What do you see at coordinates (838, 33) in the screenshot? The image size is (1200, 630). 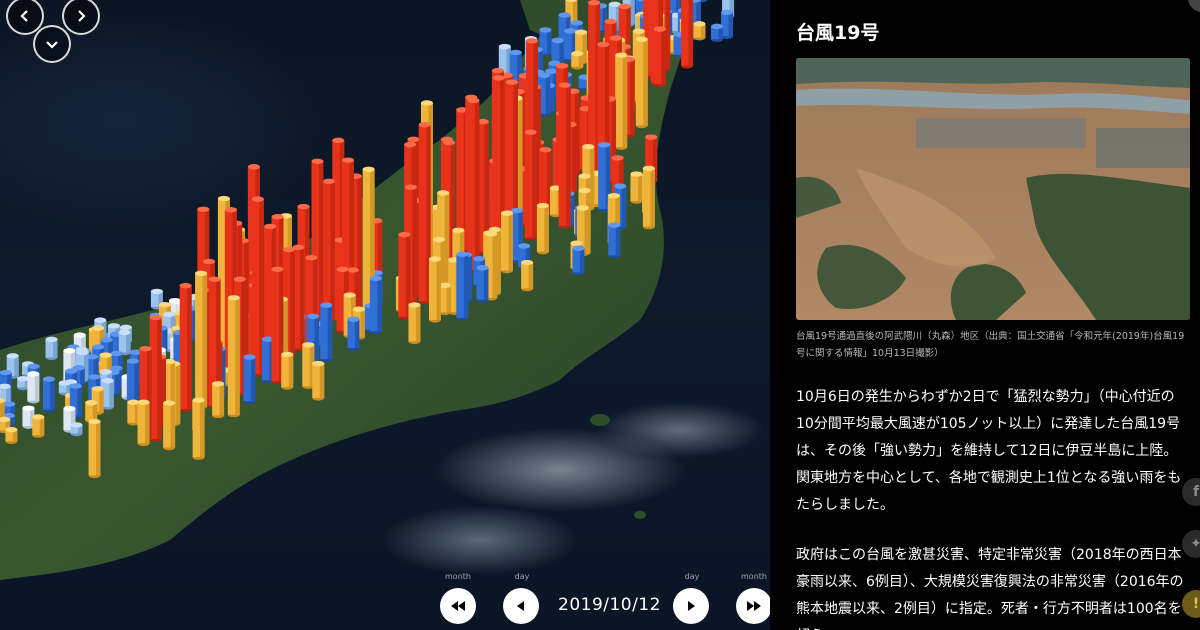 I see `panel-title: 台風19号` at bounding box center [838, 33].